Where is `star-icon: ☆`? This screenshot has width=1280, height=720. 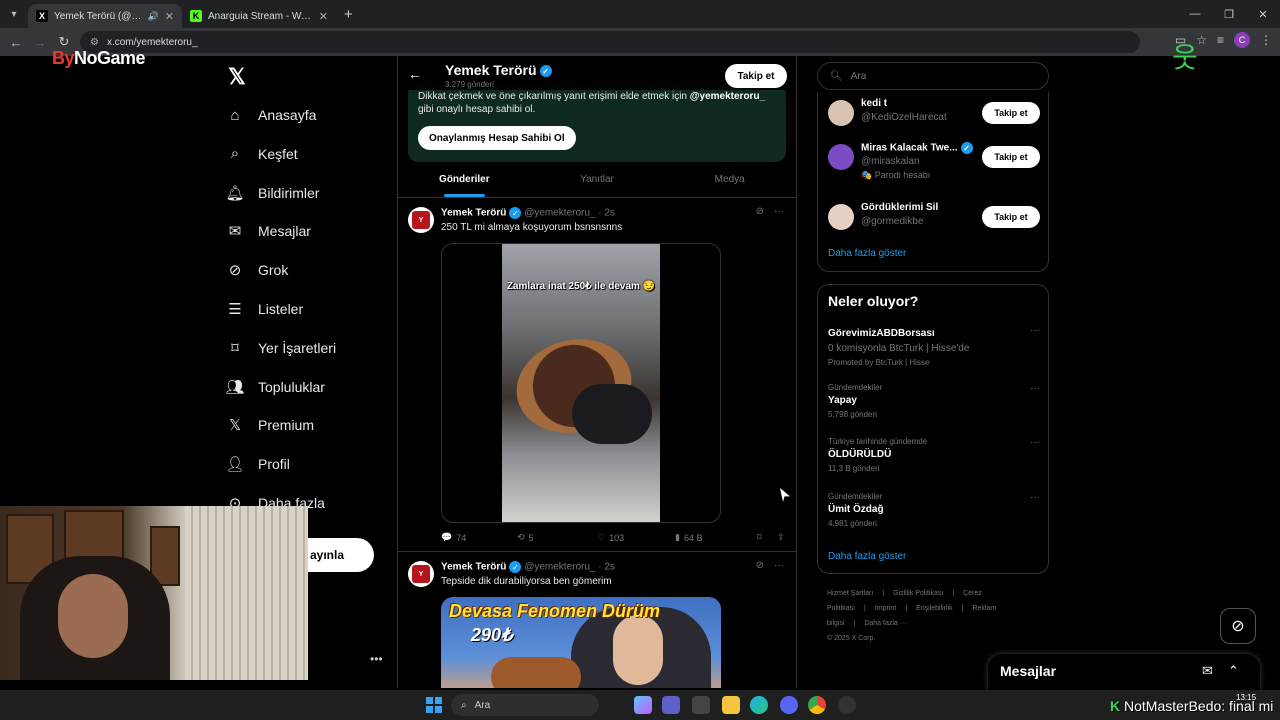
star-icon: ☆ is located at coordinates (1201, 40).